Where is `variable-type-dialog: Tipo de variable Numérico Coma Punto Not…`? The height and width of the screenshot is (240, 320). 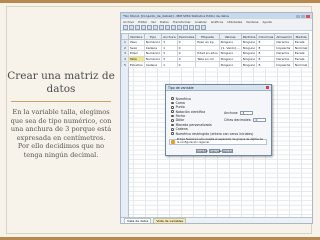
variable-type-dialog: Tipo de variable Numérico Coma Punto Not… is located at coordinates (218, 120).